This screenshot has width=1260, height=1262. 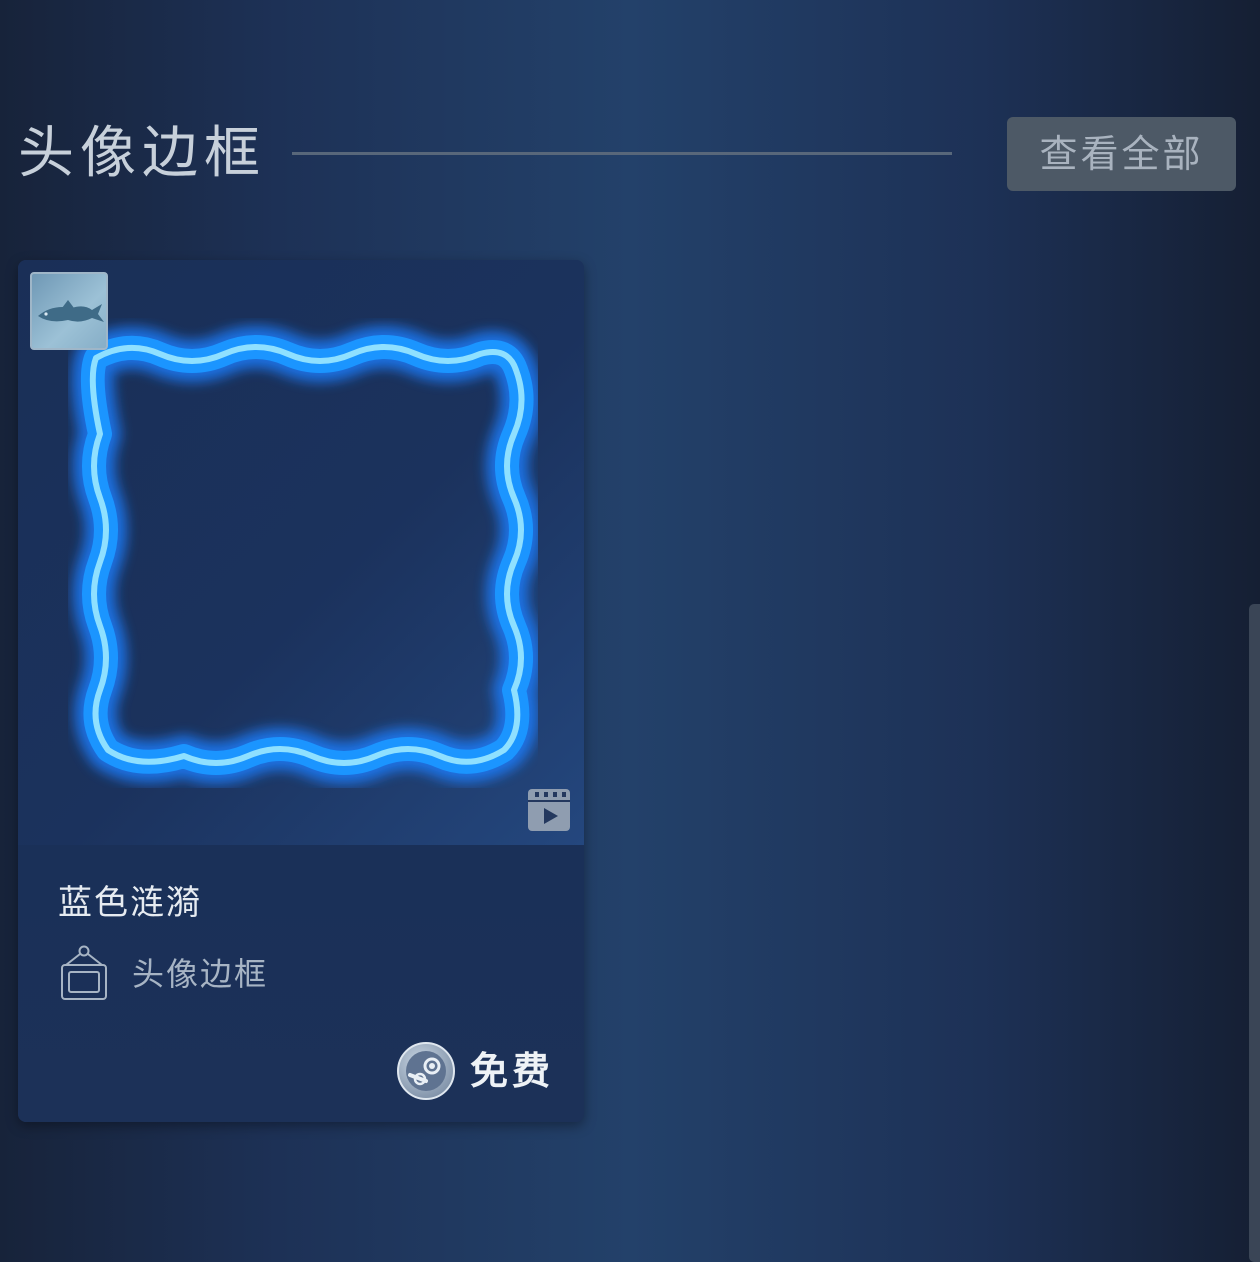 What do you see at coordinates (512, 1071) in the screenshot?
I see `item-price: 免费` at bounding box center [512, 1071].